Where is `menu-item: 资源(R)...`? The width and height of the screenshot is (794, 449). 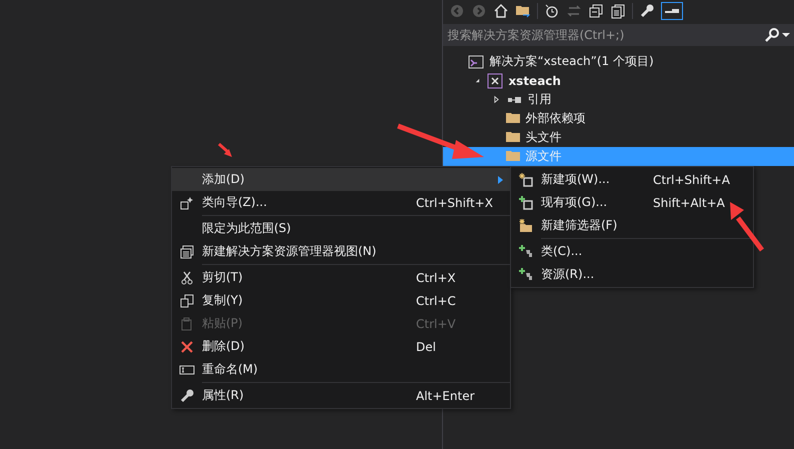 menu-item: 资源(R)... is located at coordinates (632, 274).